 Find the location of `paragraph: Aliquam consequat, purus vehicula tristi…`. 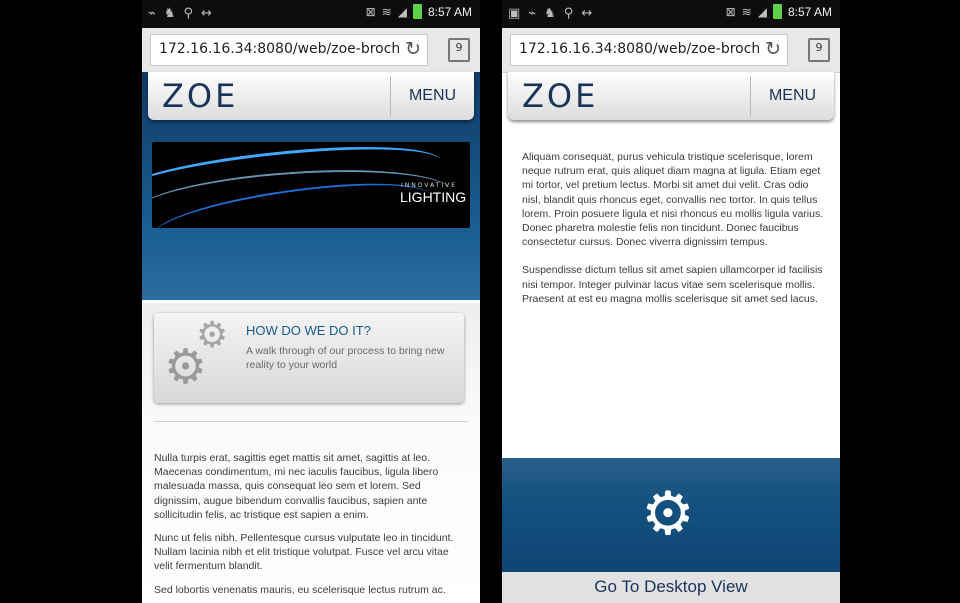

paragraph: Aliquam consequat, purus vehicula tristi… is located at coordinates (673, 200).